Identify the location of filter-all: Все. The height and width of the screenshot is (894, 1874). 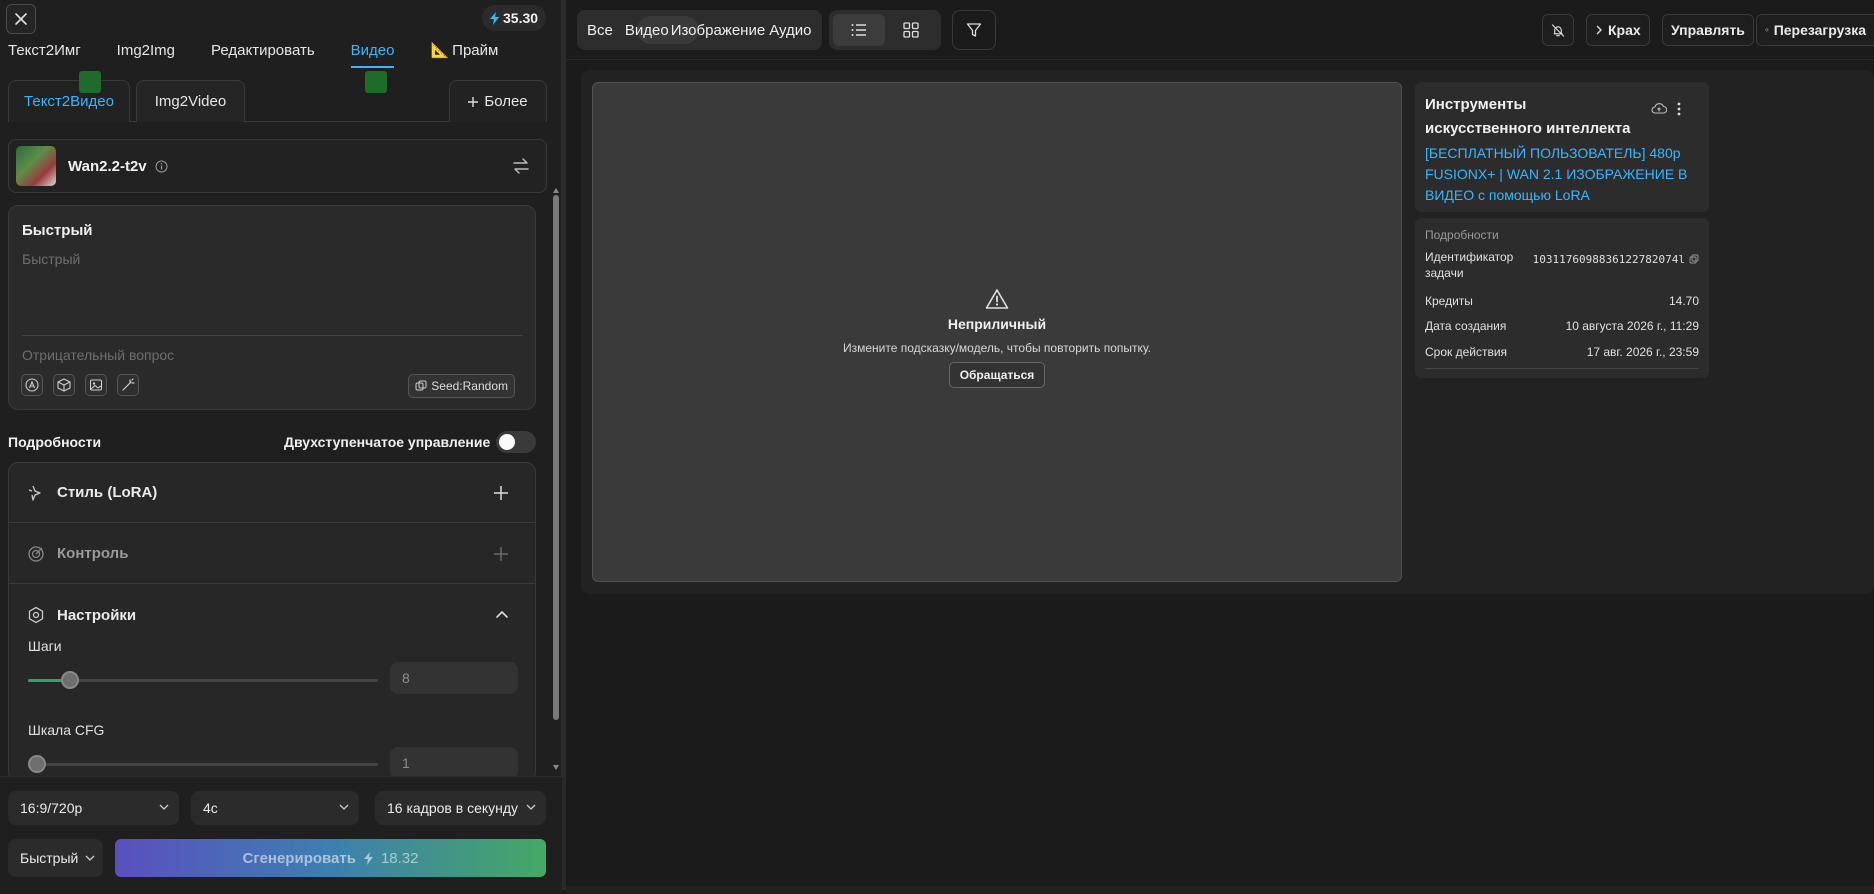
(600, 30).